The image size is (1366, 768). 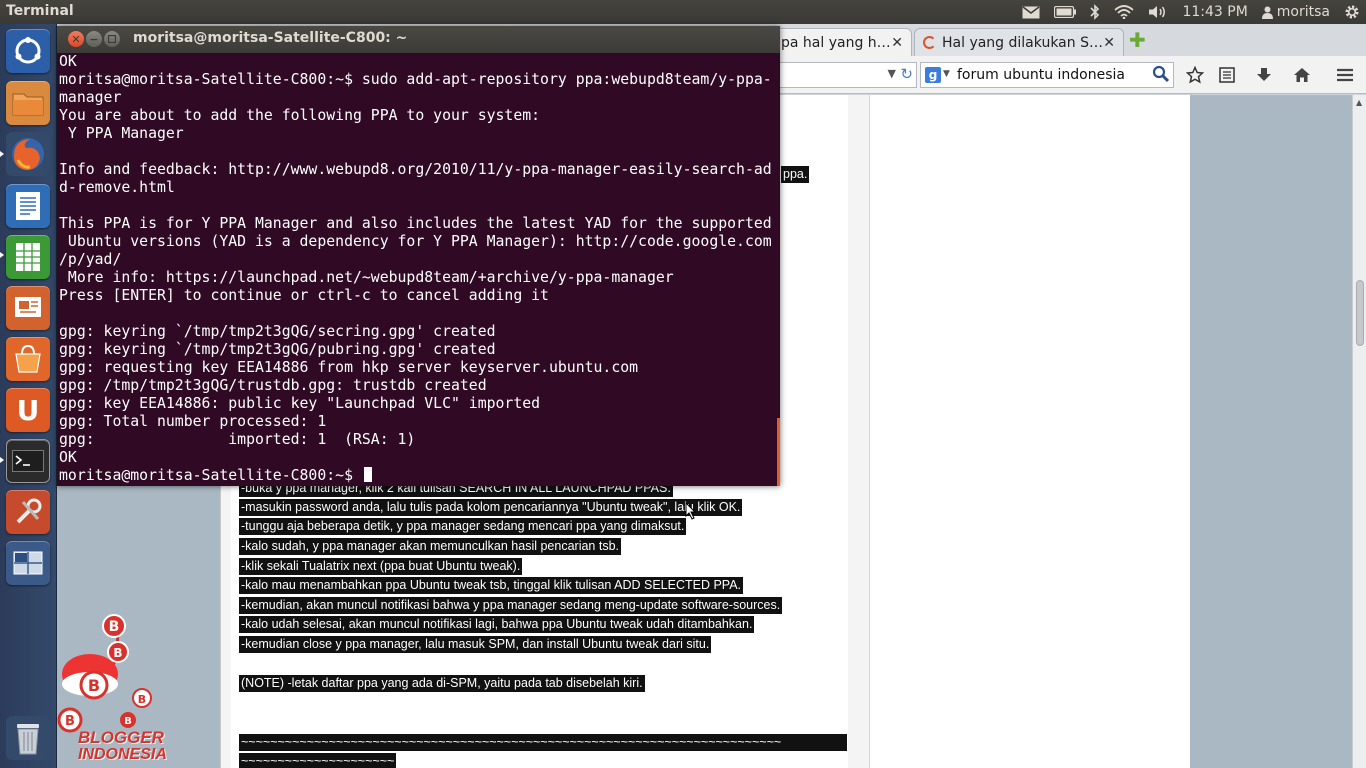 I want to click on menu-icon, so click(x=1345, y=75).